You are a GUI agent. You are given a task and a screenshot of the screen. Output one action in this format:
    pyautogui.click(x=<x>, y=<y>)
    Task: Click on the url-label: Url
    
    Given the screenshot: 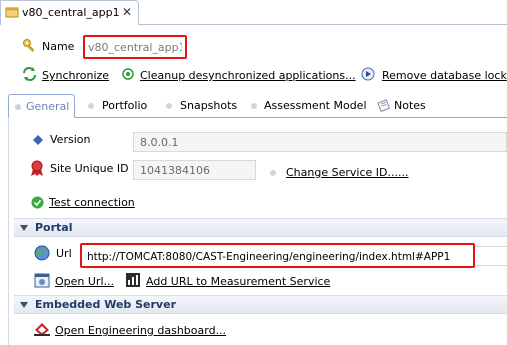 What is the action you would take?
    pyautogui.click(x=64, y=253)
    